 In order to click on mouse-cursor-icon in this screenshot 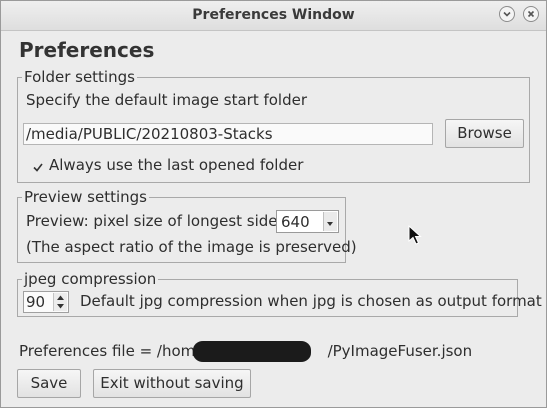, I will do `click(415, 235)`.